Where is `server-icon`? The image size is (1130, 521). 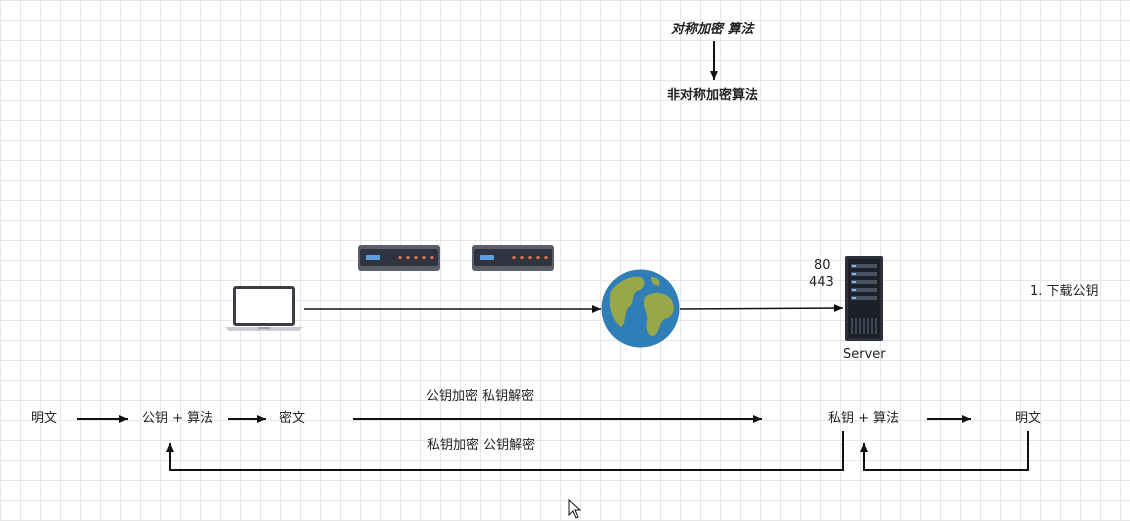
server-icon is located at coordinates (864, 298).